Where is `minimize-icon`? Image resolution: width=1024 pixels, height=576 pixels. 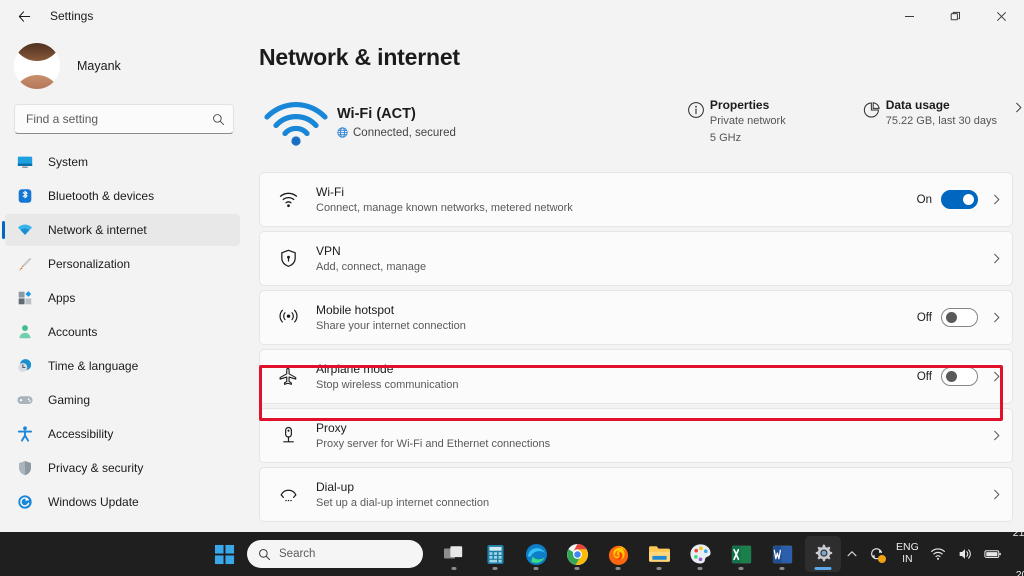
minimize-icon is located at coordinates (909, 16).